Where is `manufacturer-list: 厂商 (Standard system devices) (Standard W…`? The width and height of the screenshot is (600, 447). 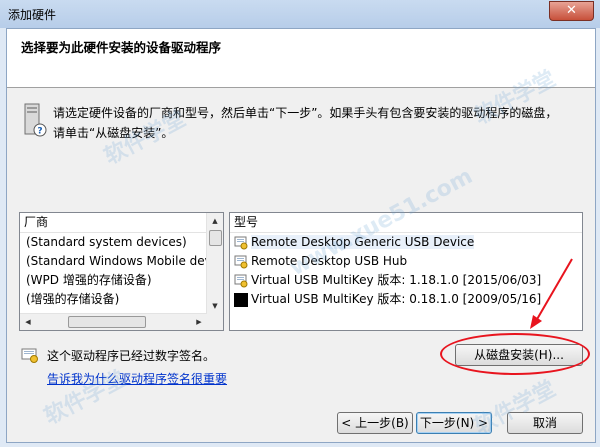 manufacturer-list: 厂商 (Standard system devices) (Standard W… is located at coordinates (121, 271).